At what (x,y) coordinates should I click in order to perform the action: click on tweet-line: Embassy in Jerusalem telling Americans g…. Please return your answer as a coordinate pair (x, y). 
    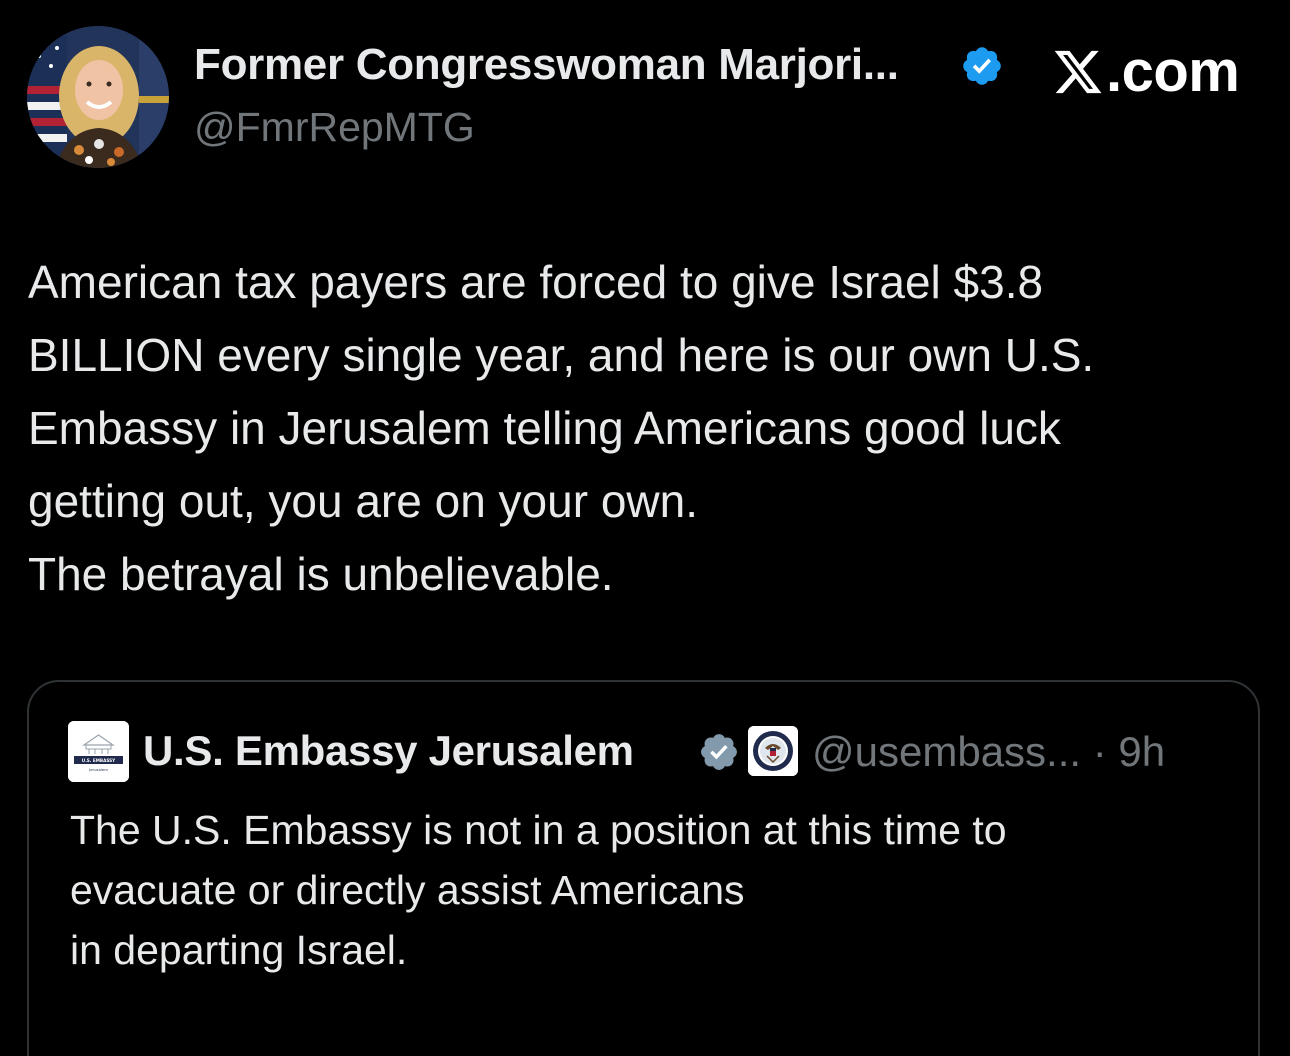
    Looking at the image, I should click on (544, 428).